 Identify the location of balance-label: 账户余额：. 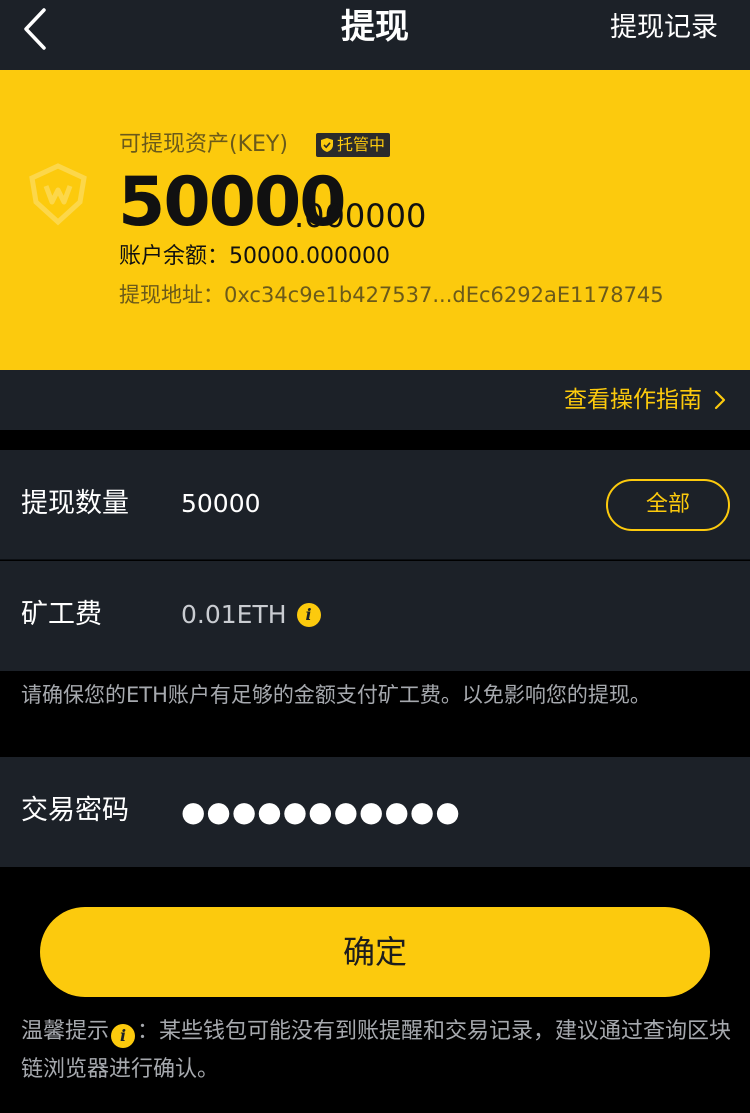
(174, 256).